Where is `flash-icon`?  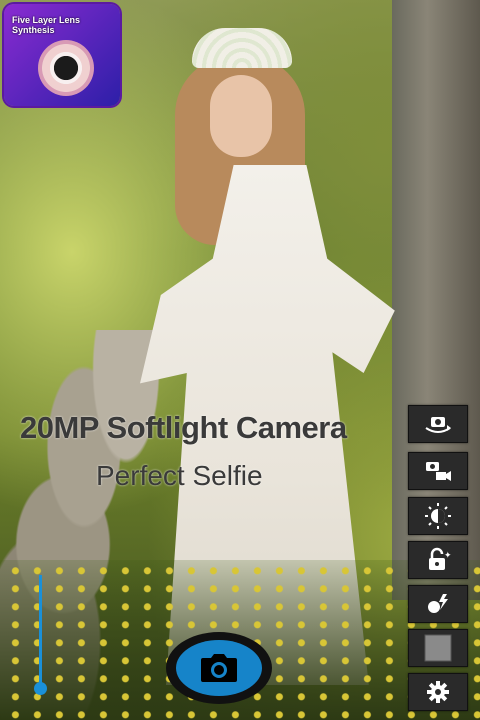
flash-icon is located at coordinates (438, 603).